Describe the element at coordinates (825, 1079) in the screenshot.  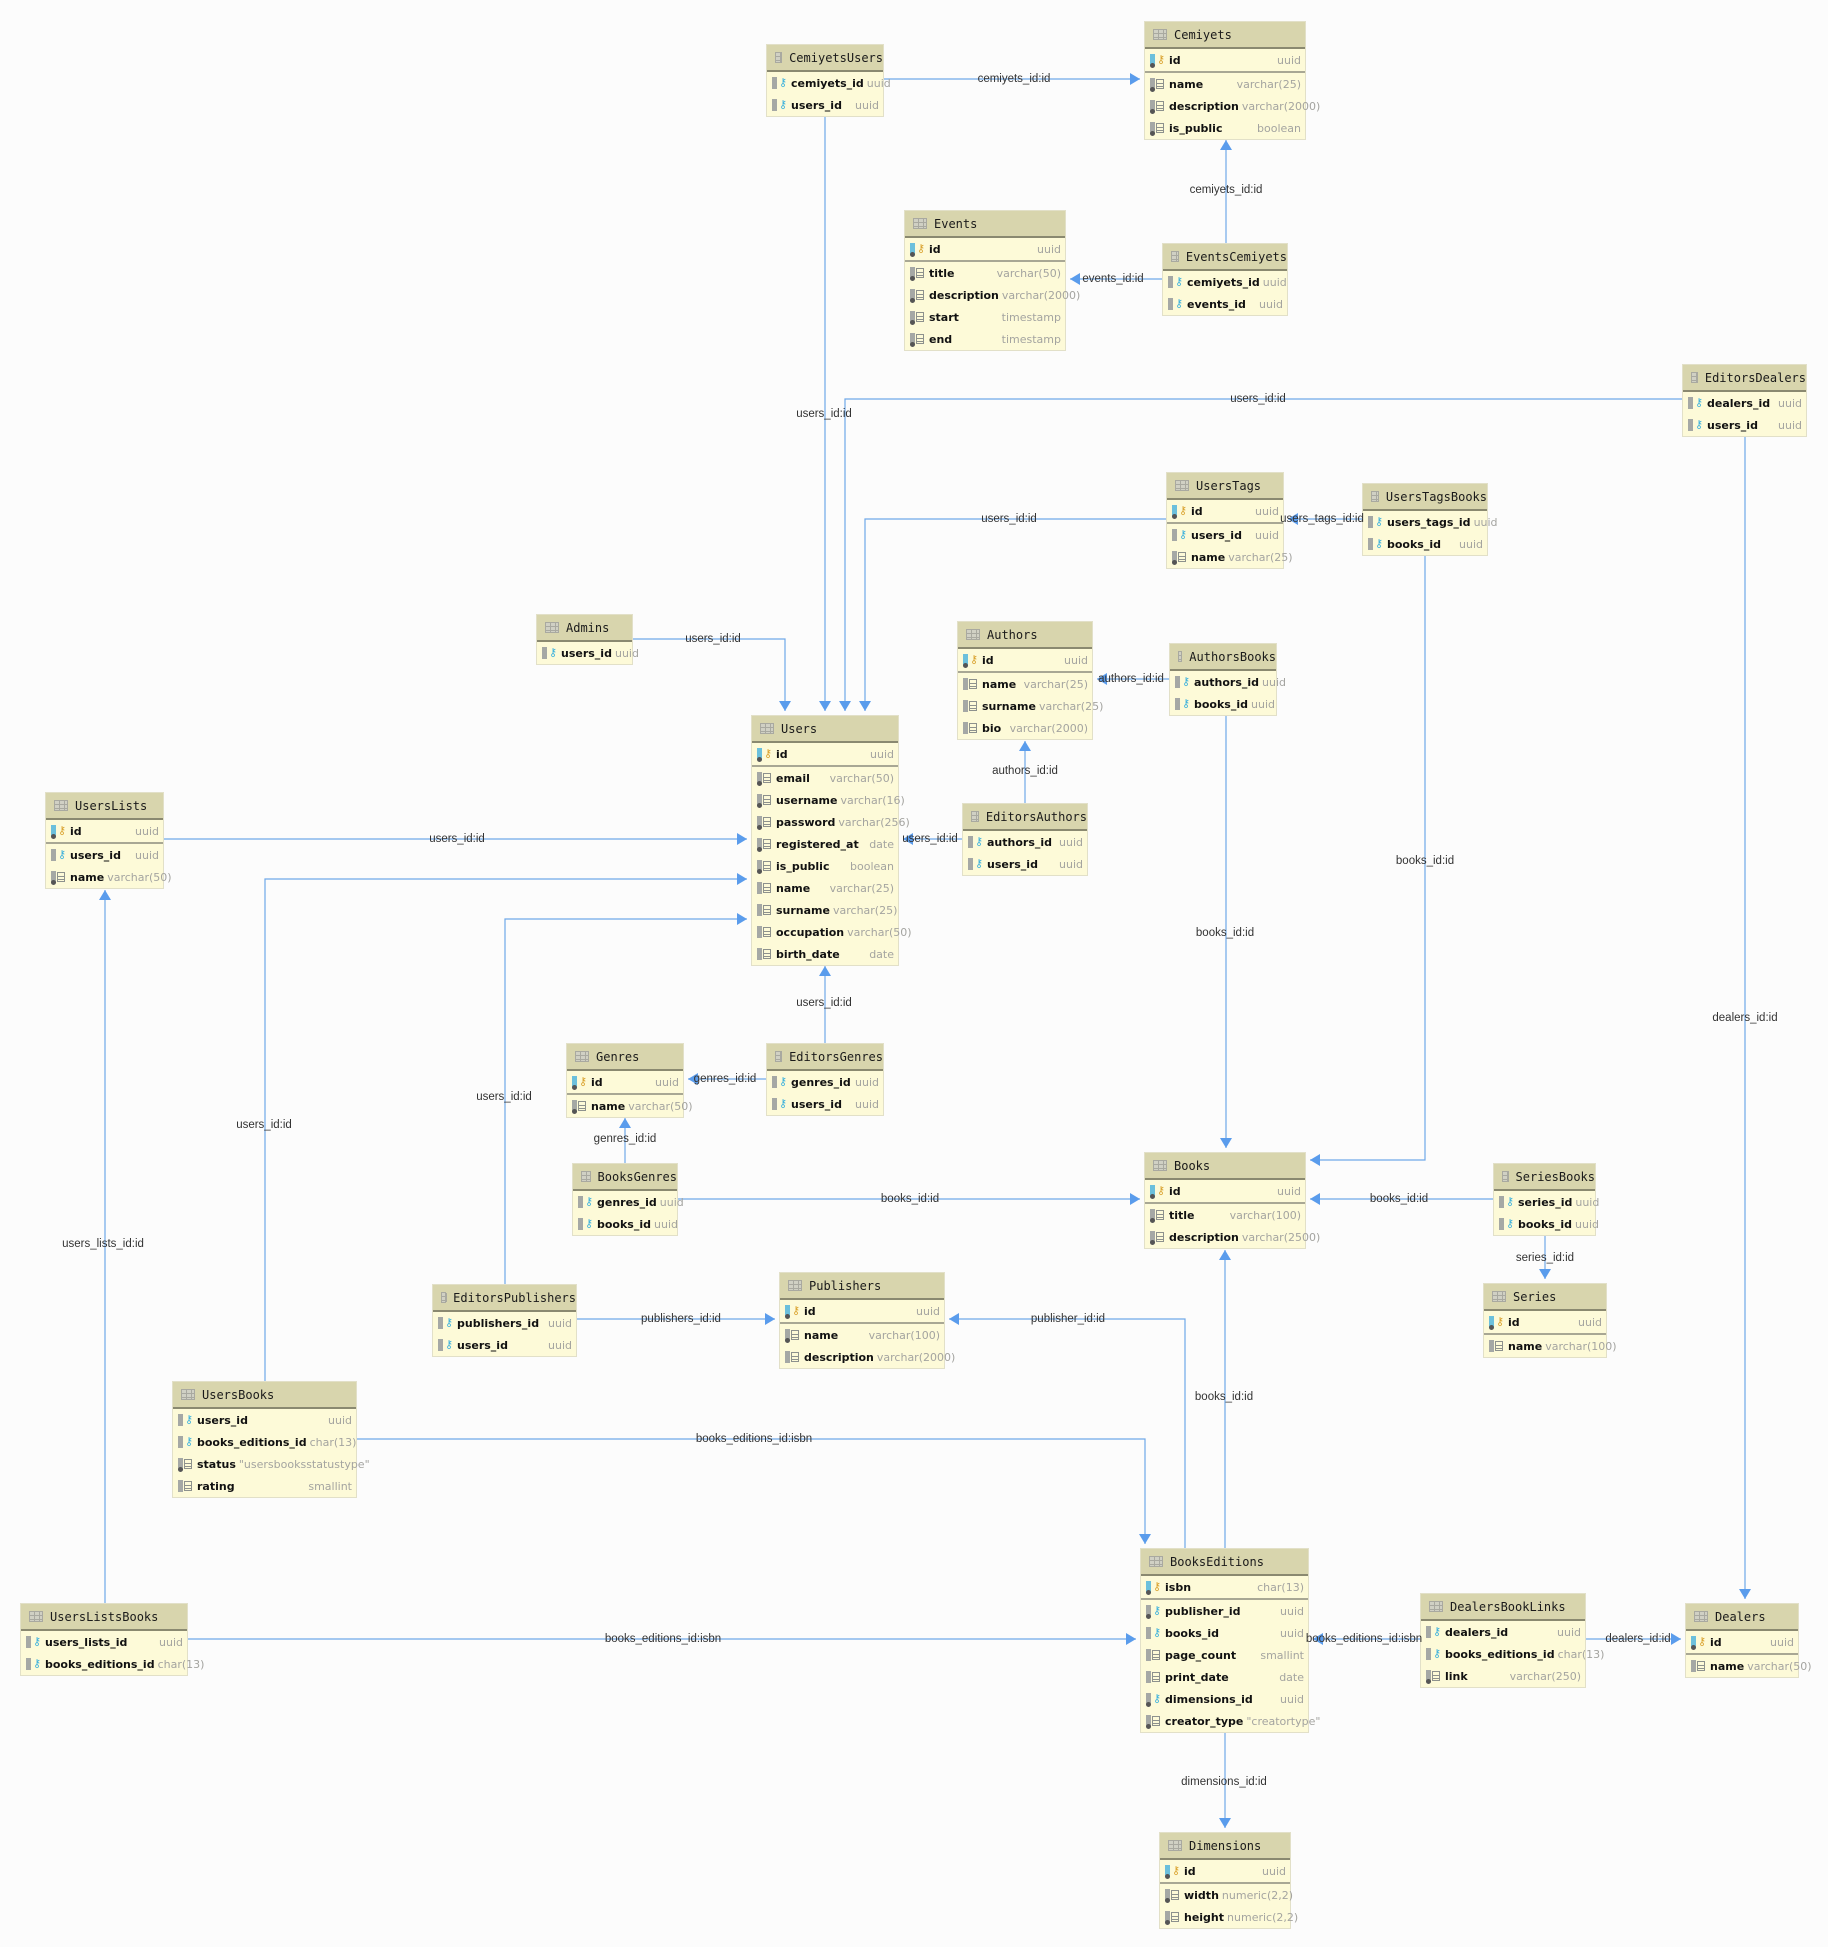
I see `table-editors-genres: EditorsGenres ⚷ genres_id uuid ⚷ users_id uuid` at that location.